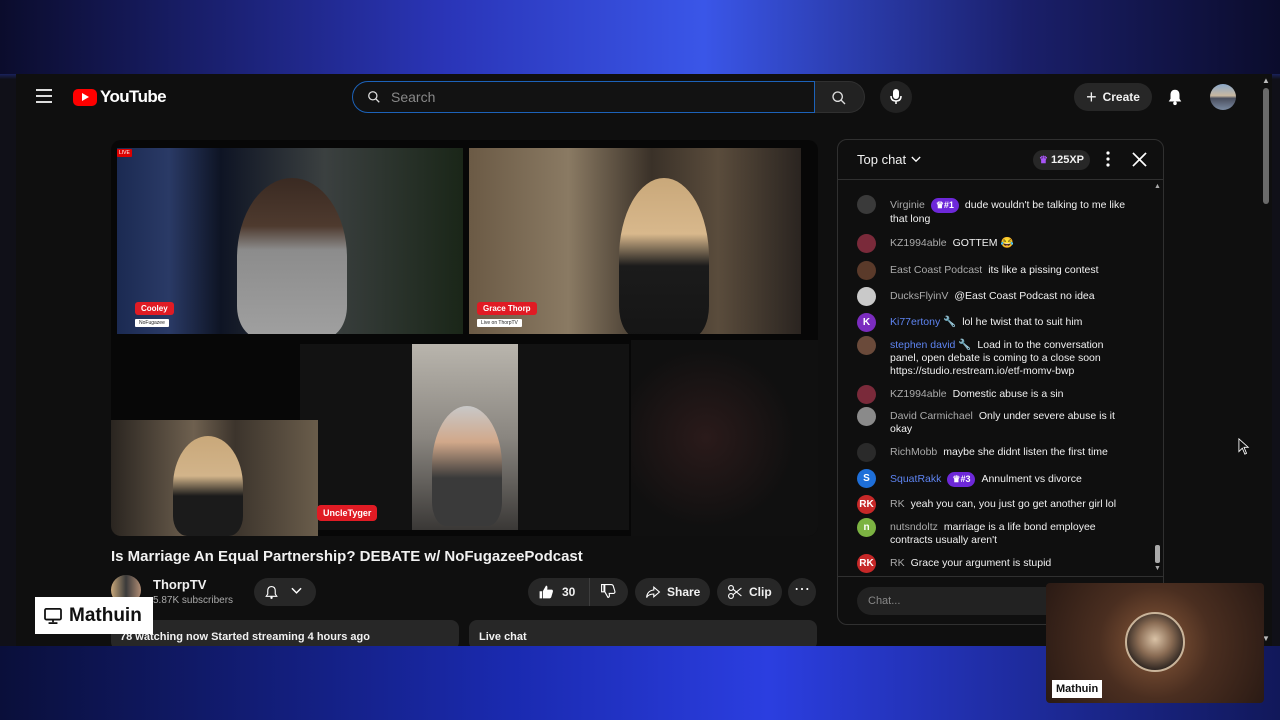 This screenshot has height=720, width=1280. I want to click on scroll-down-arrow-icon: ▼, so click(1157, 568).